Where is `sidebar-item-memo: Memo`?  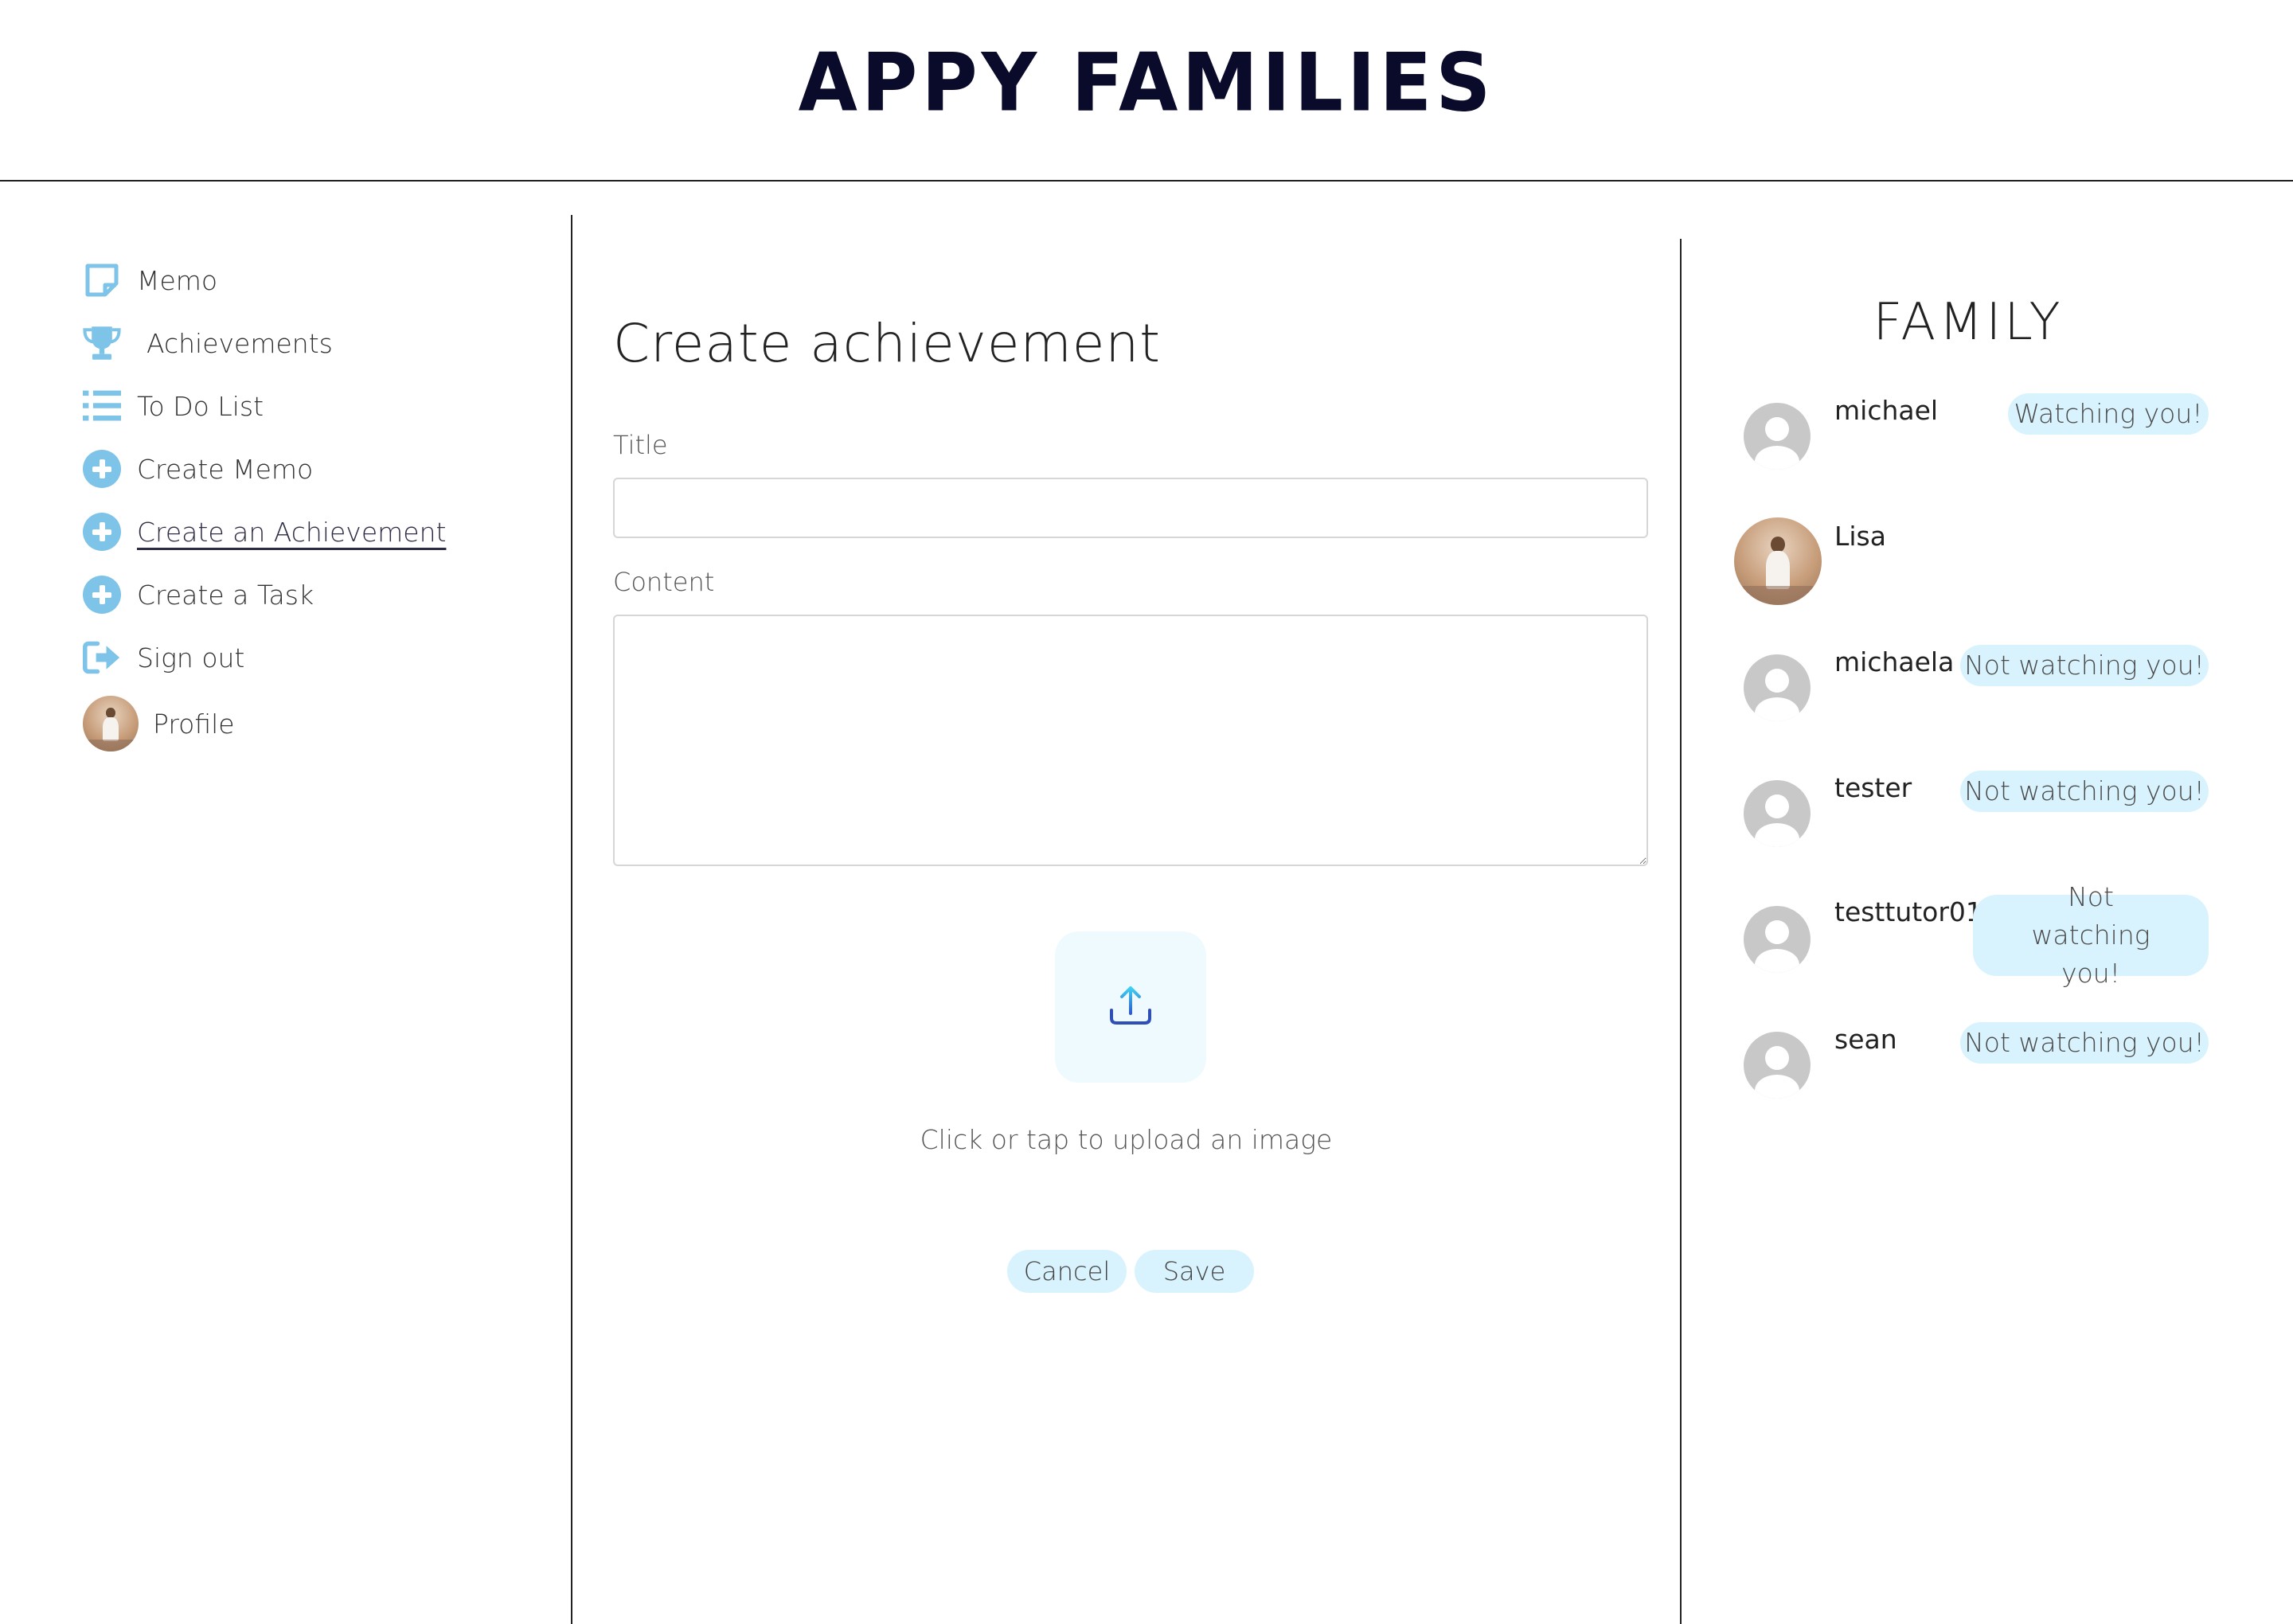 sidebar-item-memo: Memo is located at coordinates (150, 280).